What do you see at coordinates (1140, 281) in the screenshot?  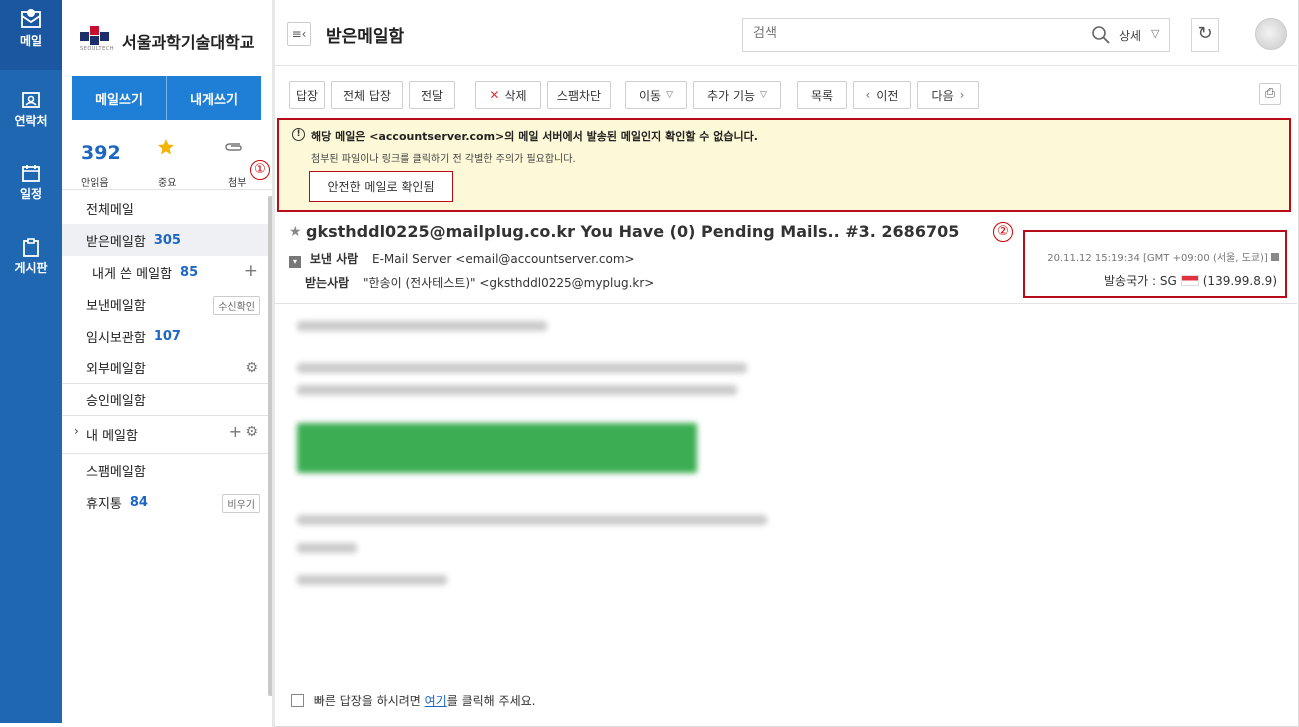 I see `sender-country-label: 발송국가 : SG` at bounding box center [1140, 281].